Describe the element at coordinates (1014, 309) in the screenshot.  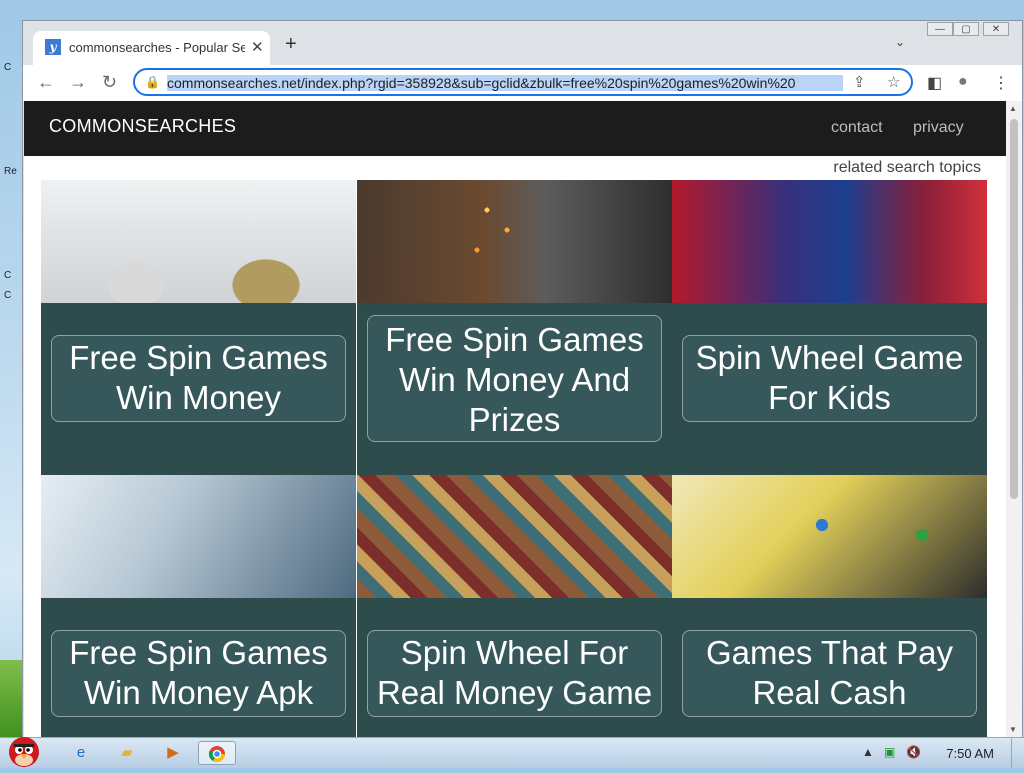
I see `scrollbar-thumb` at that location.